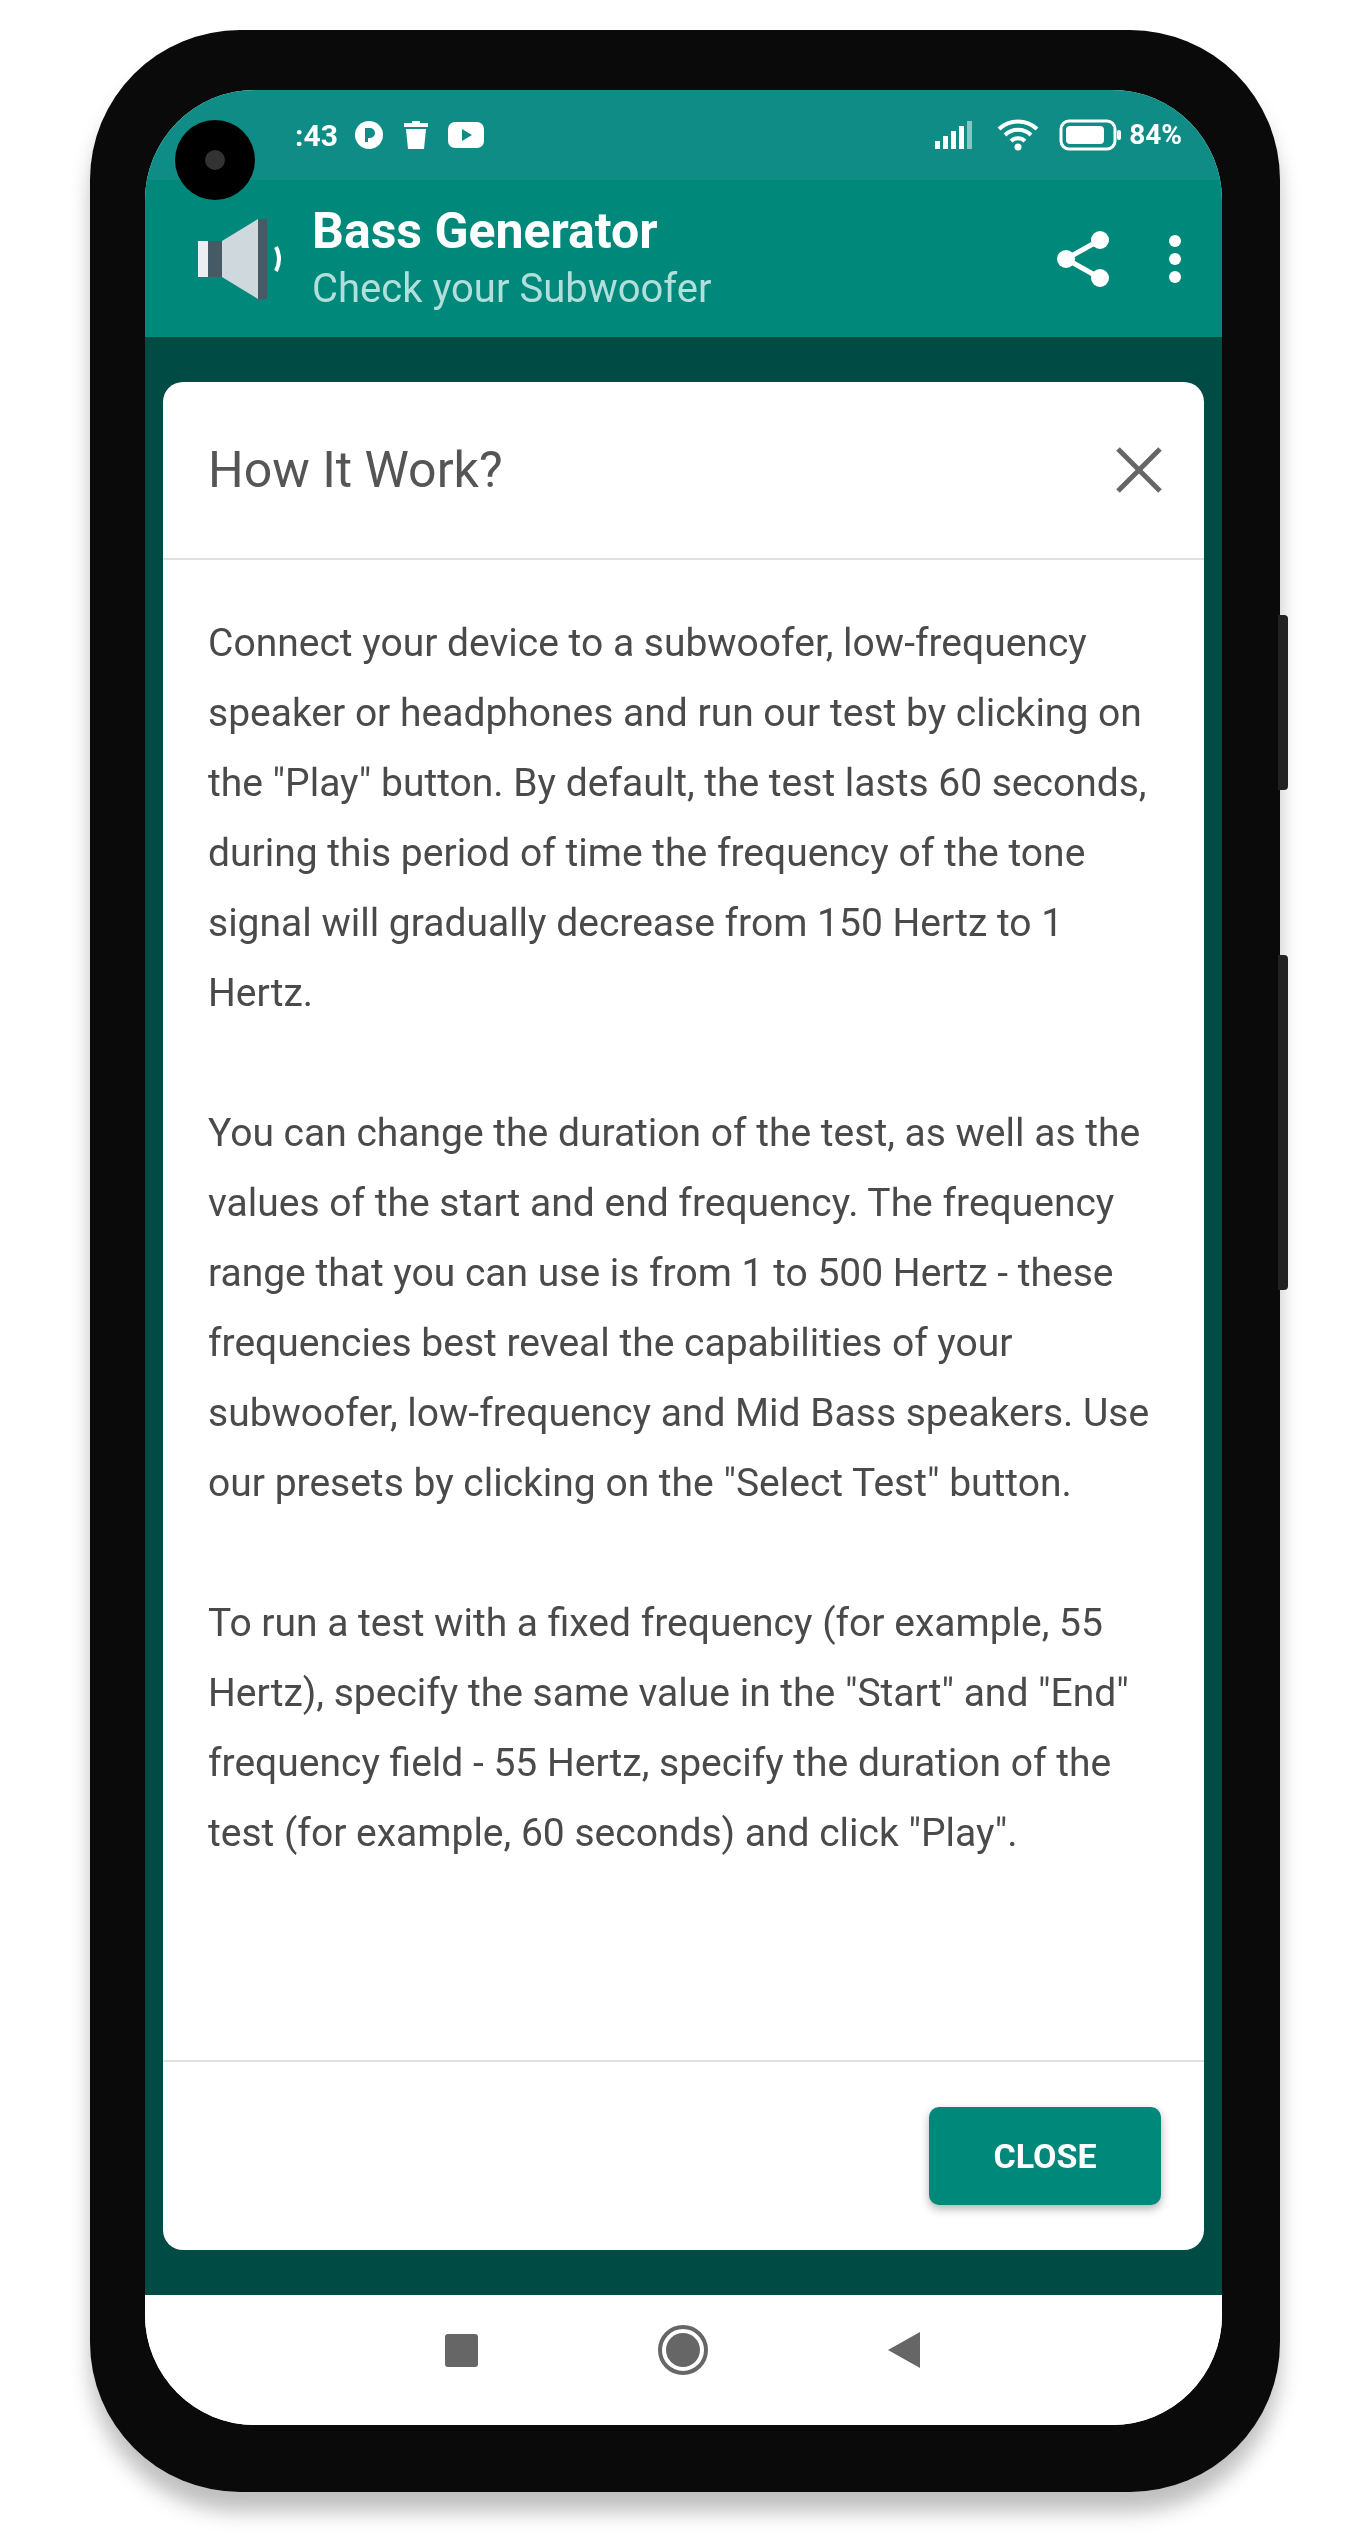 This screenshot has width=1370, height=2534. What do you see at coordinates (512, 288) in the screenshot?
I see `app-subtitle: Check your Subwoofer` at bounding box center [512, 288].